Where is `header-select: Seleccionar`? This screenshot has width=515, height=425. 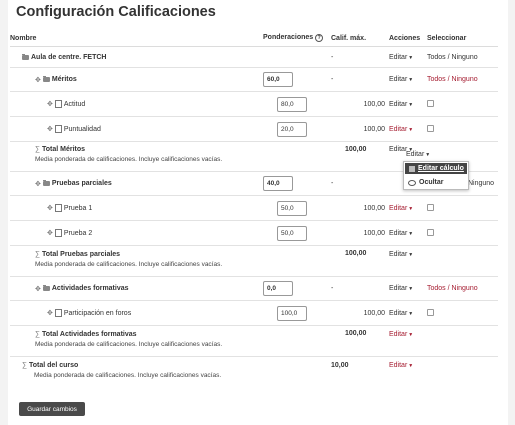
header-select: Seleccionar is located at coordinates (462, 38).